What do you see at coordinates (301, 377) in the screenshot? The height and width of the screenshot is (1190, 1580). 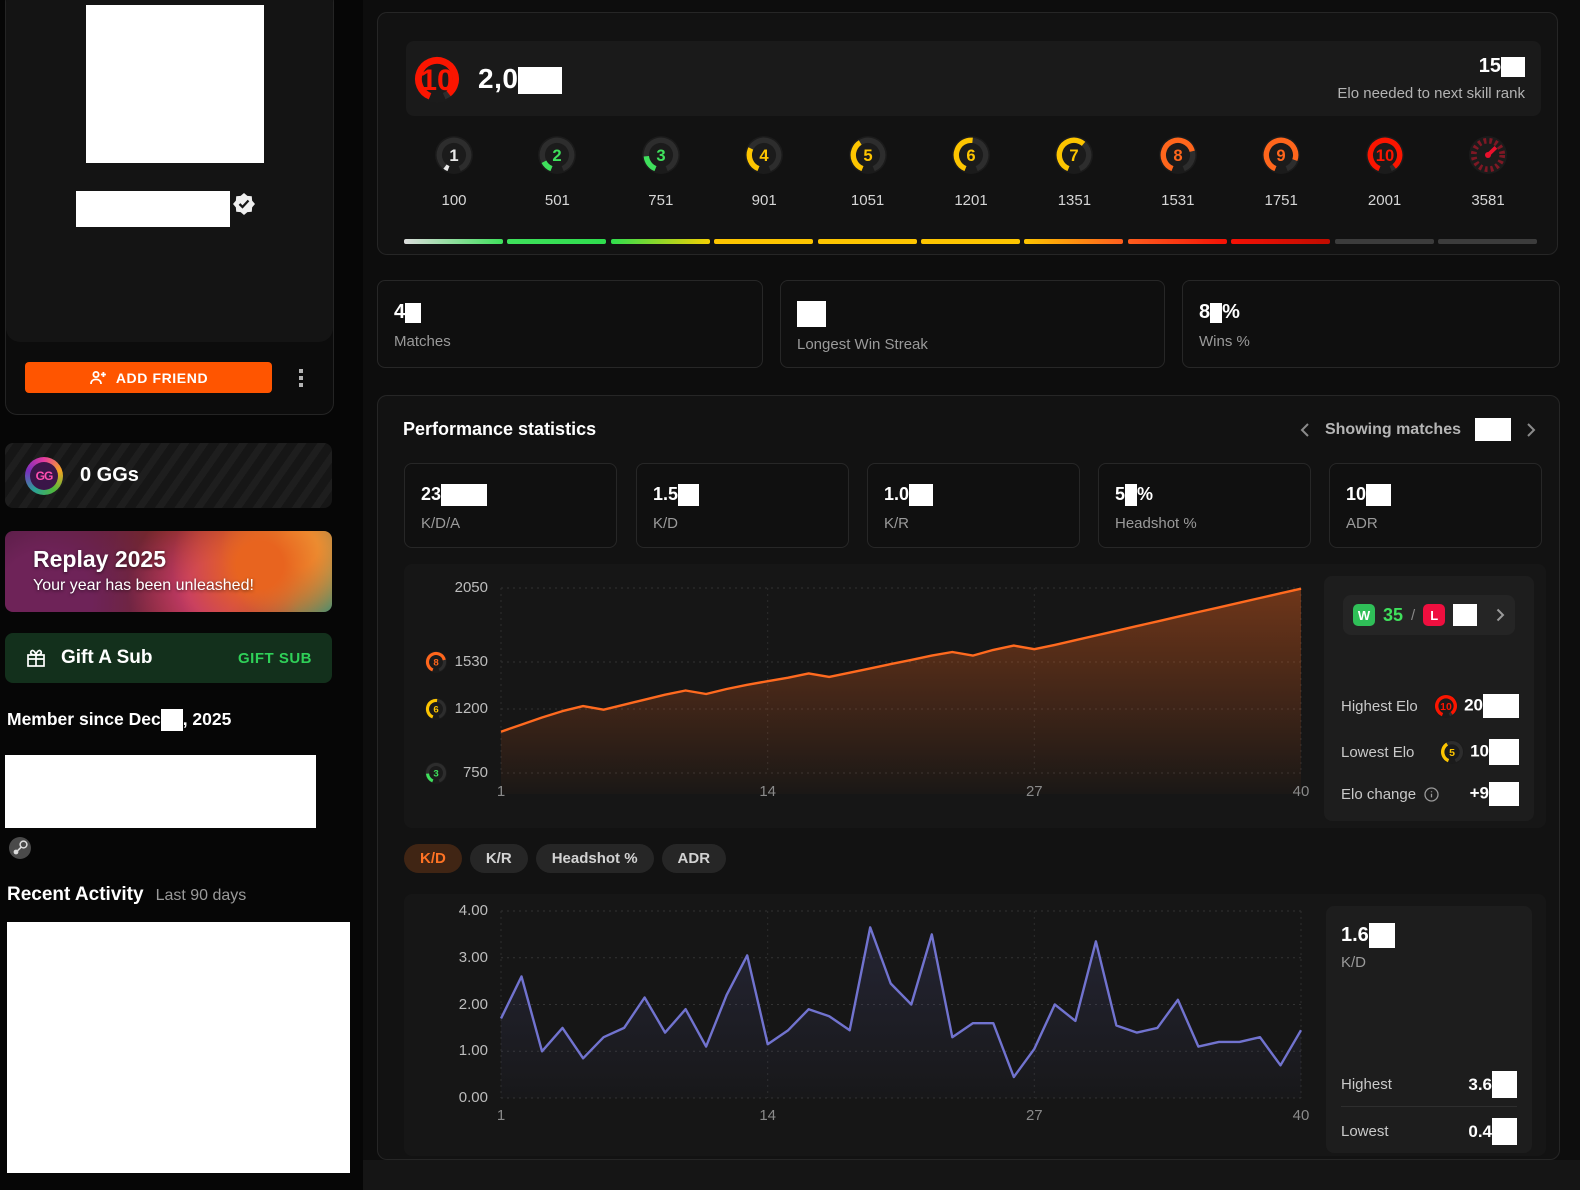 I see `more-options-kebab-icon` at bounding box center [301, 377].